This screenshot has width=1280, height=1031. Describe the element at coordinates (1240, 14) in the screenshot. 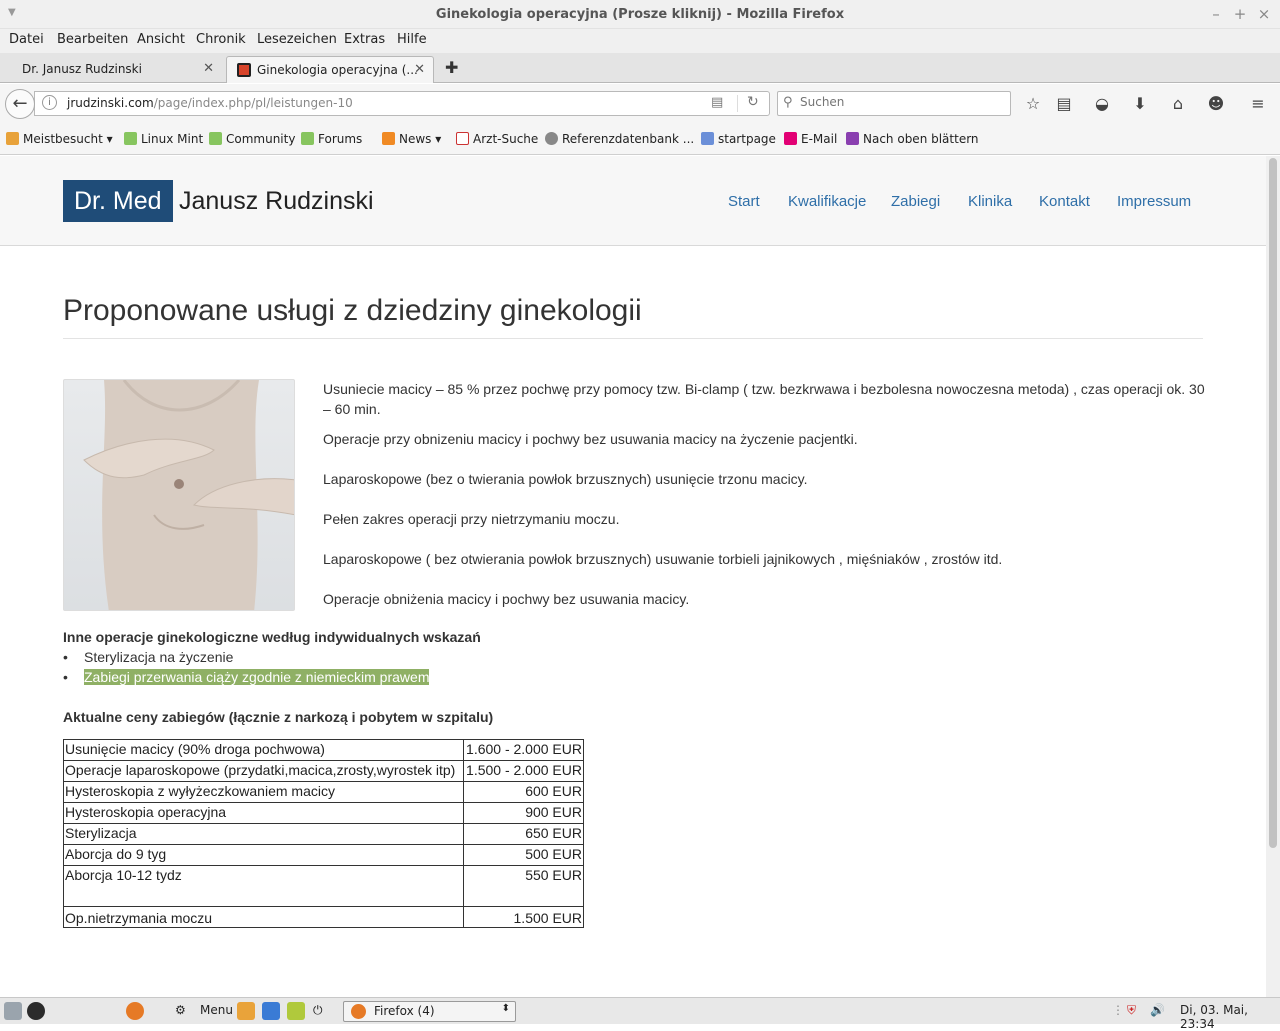

I see `maximize-icon: +` at that location.